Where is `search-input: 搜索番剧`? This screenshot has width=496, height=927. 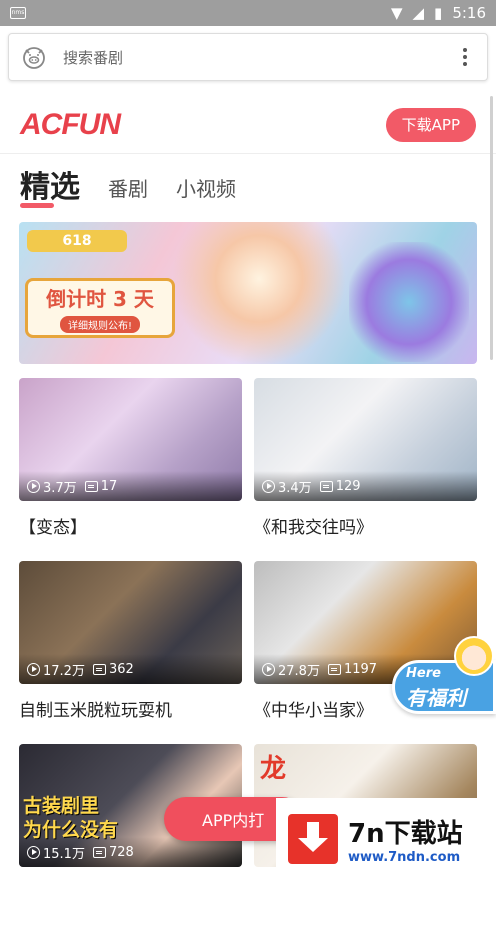
search-input: 搜索番剧 is located at coordinates (259, 57).